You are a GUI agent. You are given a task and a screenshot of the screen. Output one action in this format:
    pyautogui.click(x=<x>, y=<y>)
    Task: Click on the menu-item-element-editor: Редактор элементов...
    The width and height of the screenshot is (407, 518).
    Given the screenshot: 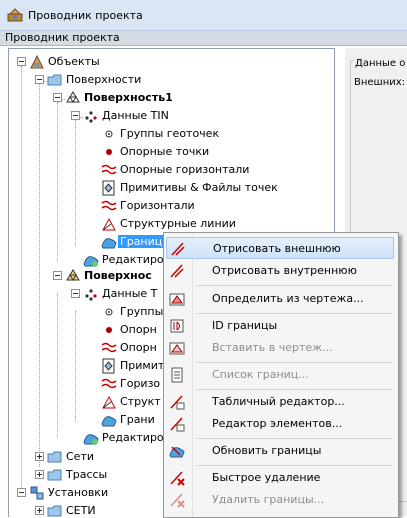 What is the action you would take?
    pyautogui.click(x=280, y=424)
    